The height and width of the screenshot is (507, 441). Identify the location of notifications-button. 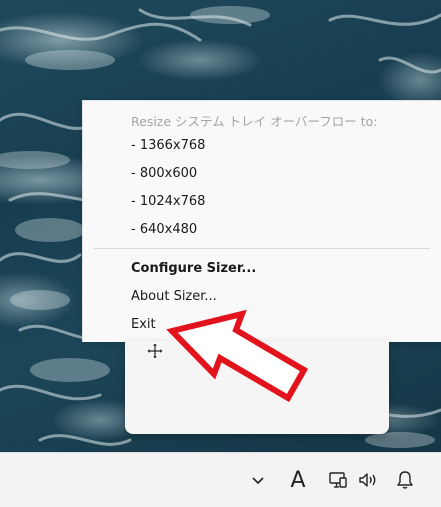
(405, 480).